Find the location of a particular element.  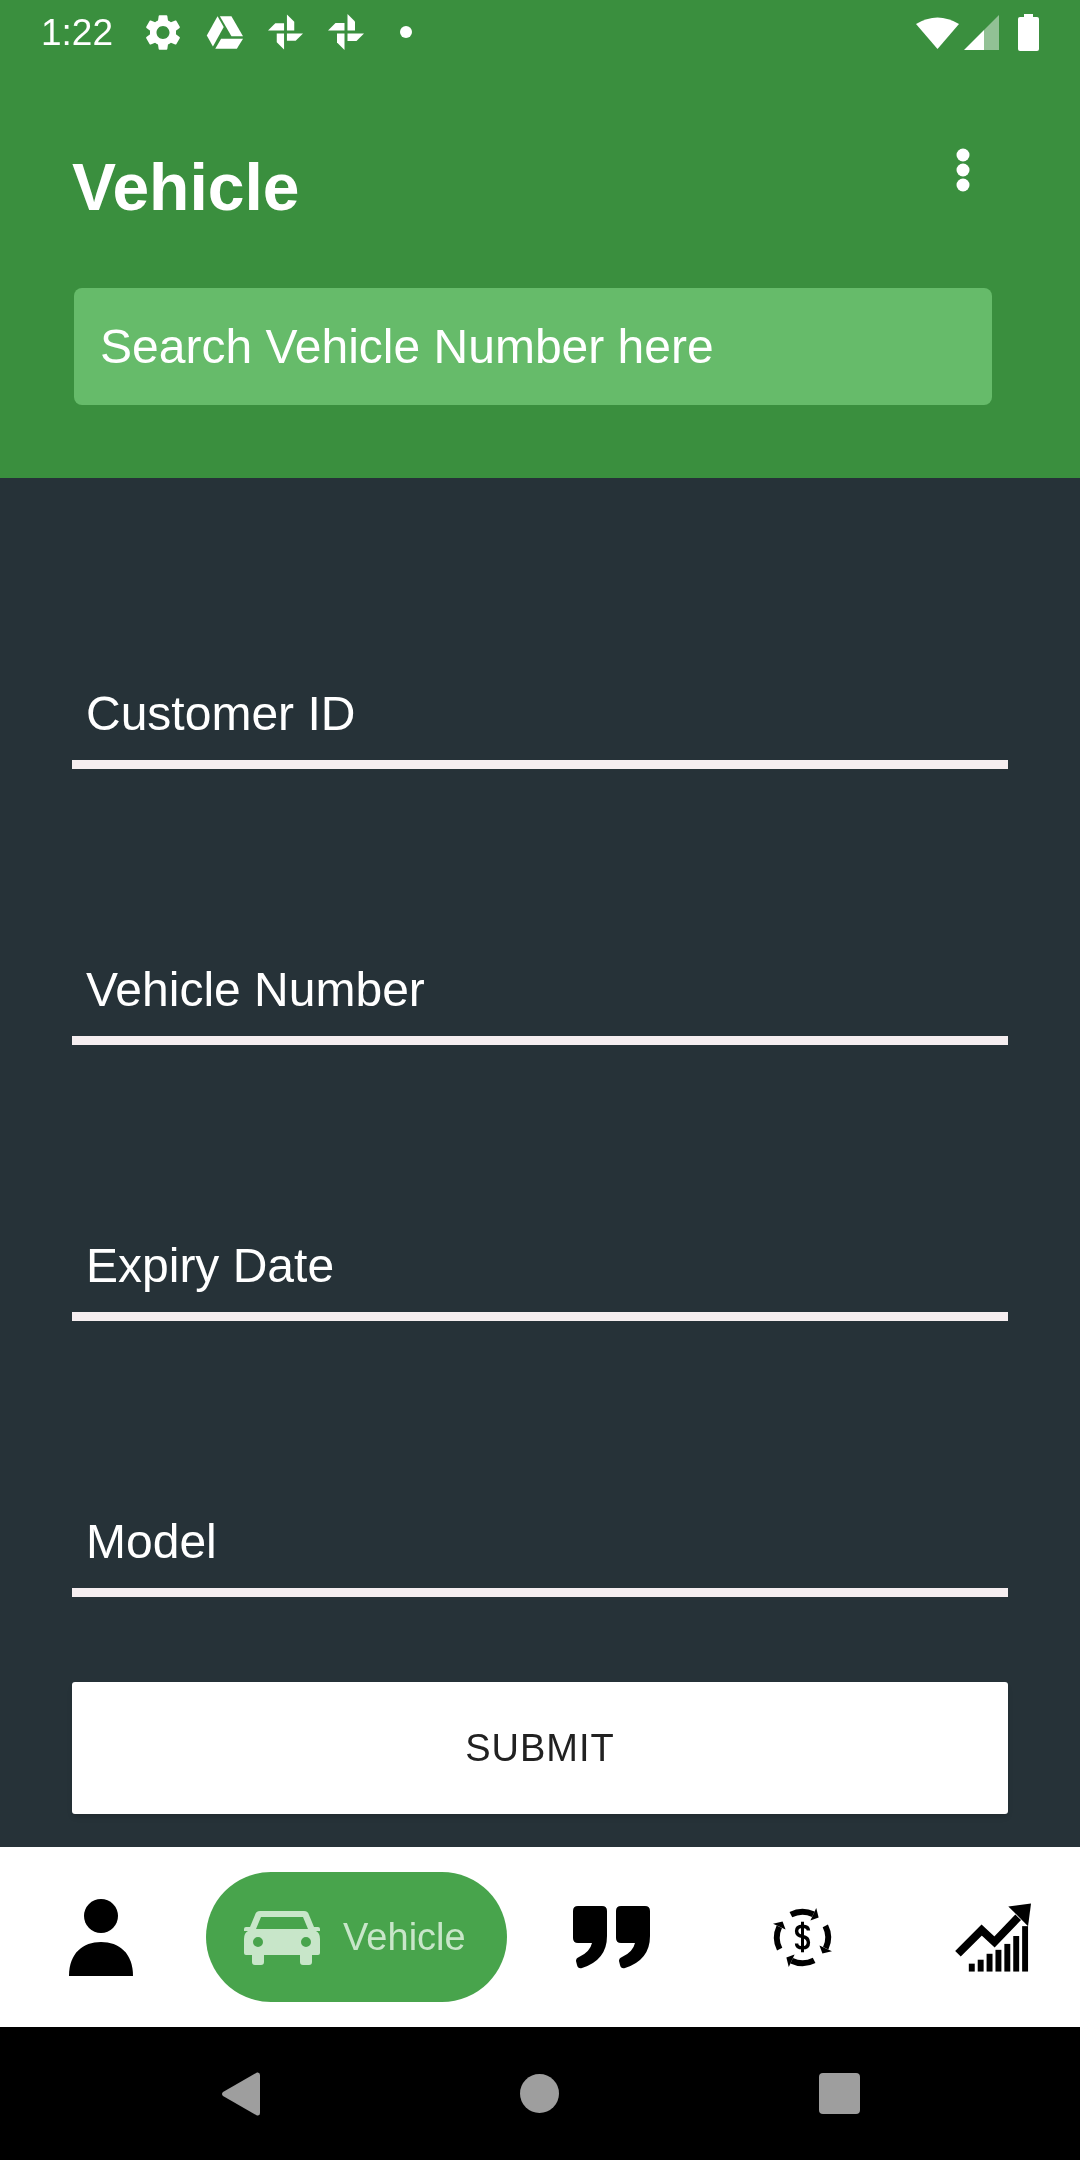

home-icon is located at coordinates (539, 2093).